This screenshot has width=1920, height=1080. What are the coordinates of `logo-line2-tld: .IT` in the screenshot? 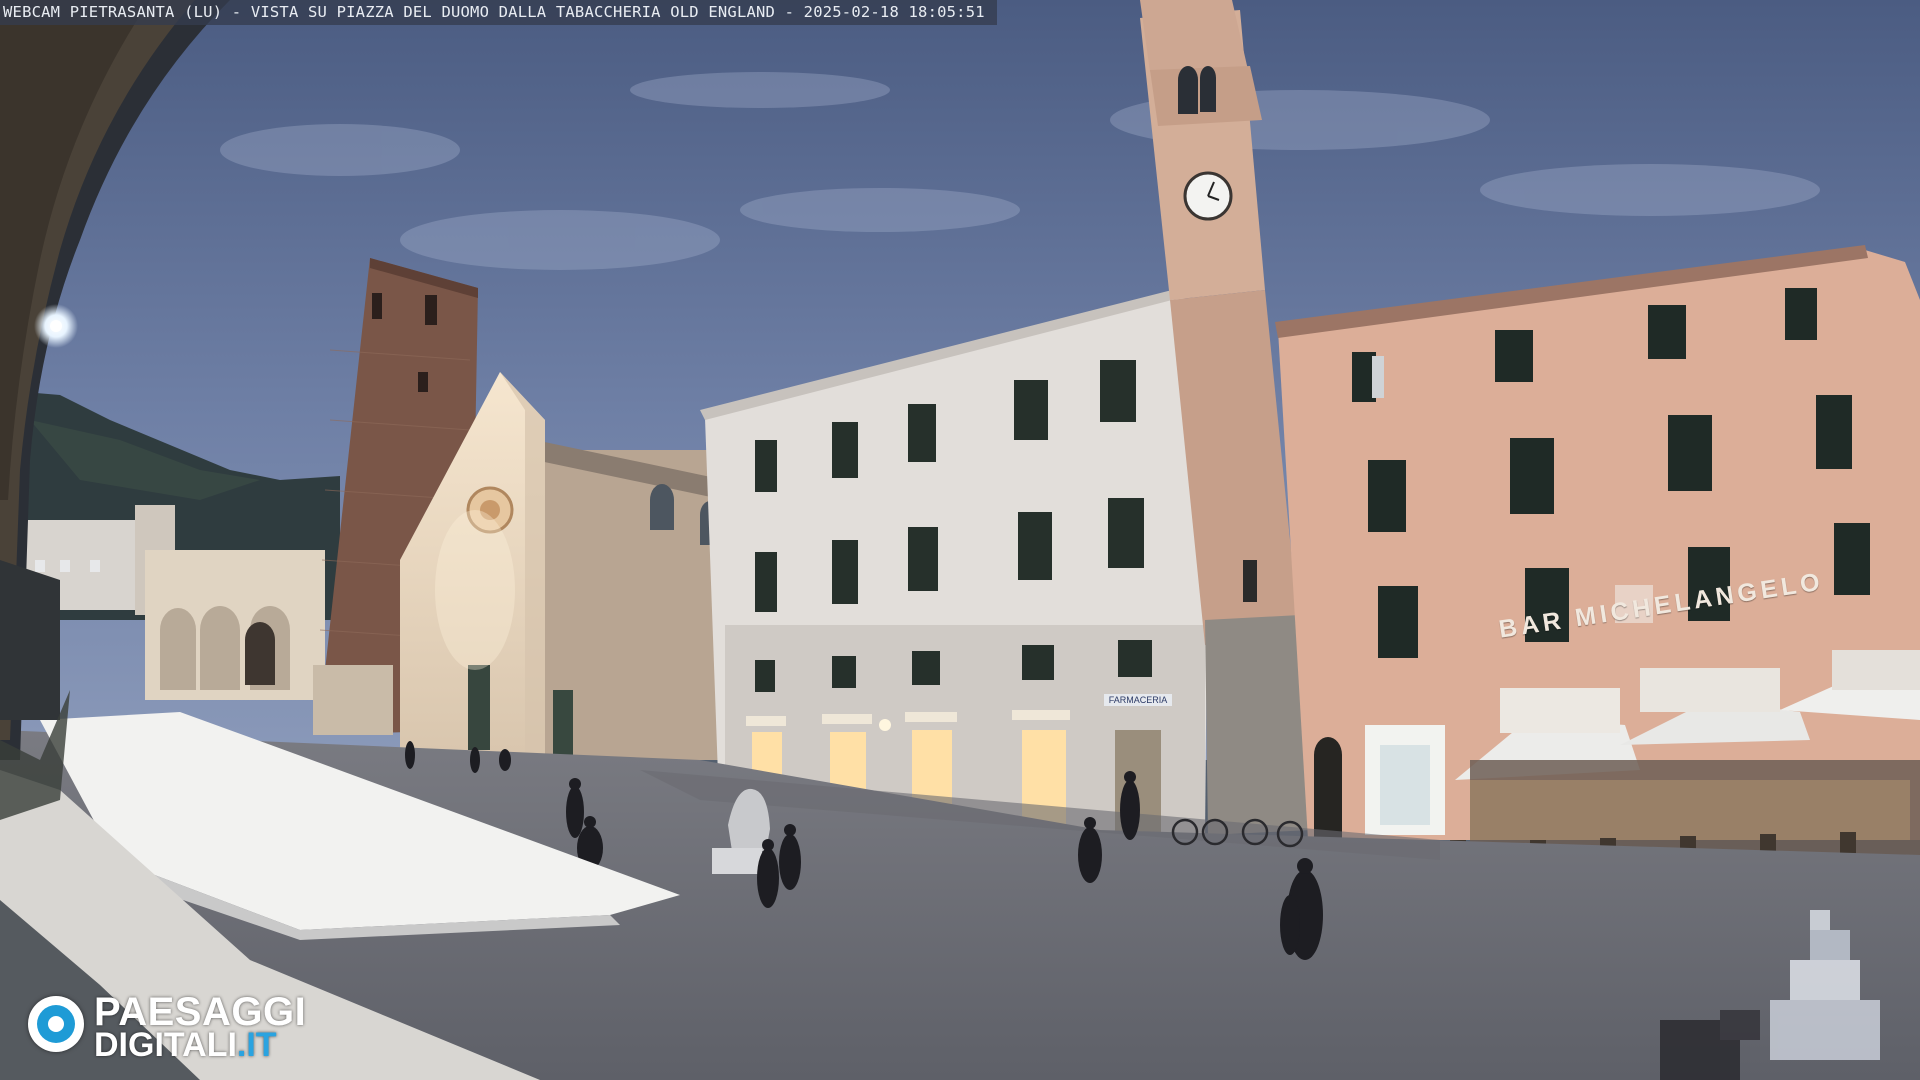 It's located at (256, 1045).